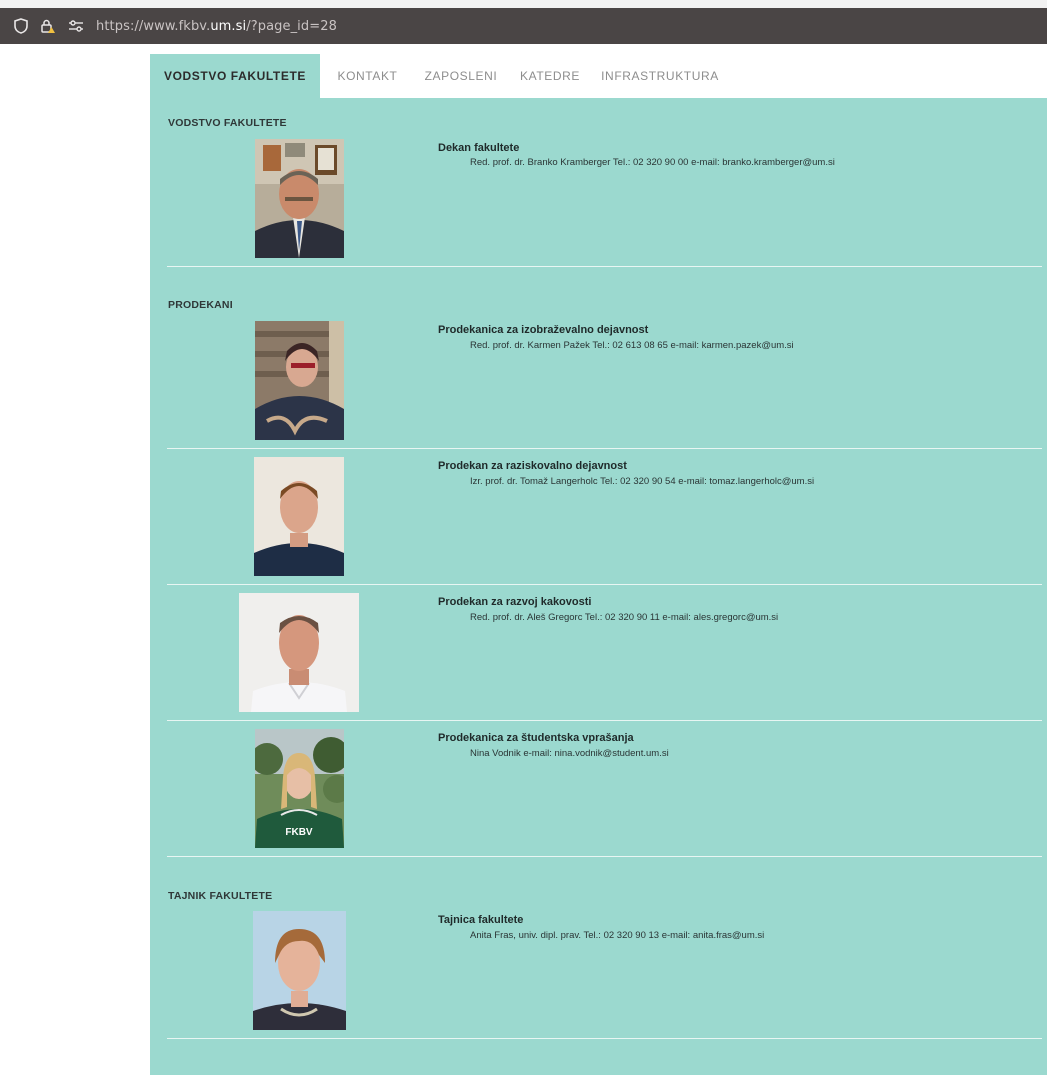  What do you see at coordinates (76, 26) in the screenshot?
I see `permissions-icon` at bounding box center [76, 26].